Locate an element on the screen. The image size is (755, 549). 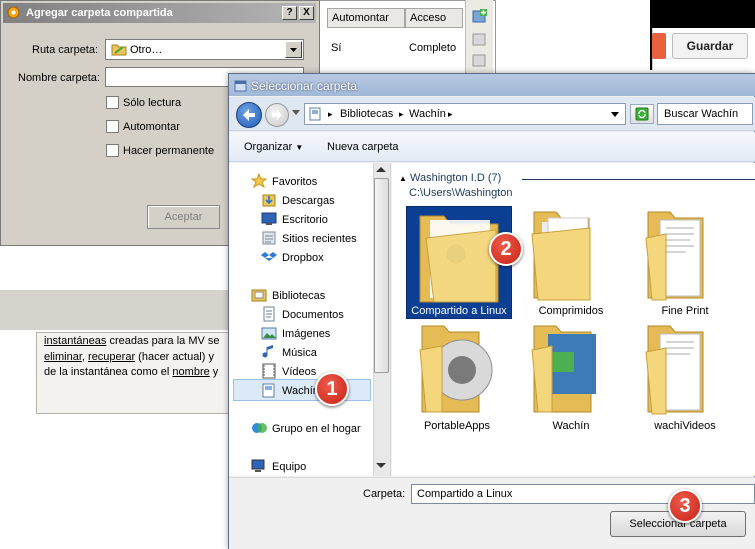
eliminar-link: eliminar is located at coordinates (63, 357).